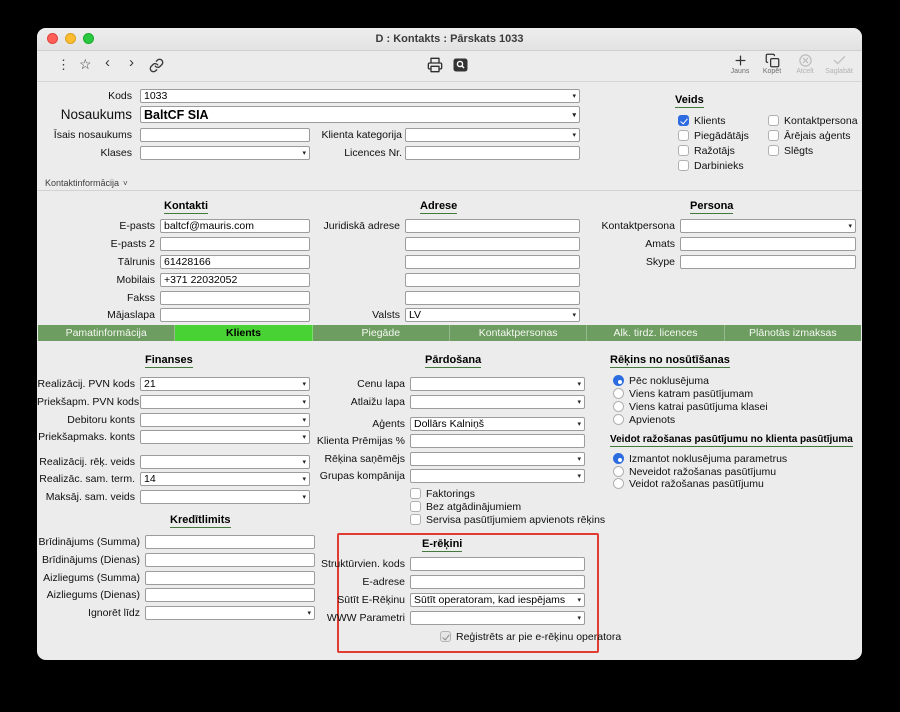  What do you see at coordinates (497, 384) in the screenshot?
I see `cenu-lapa-input: ▾` at bounding box center [497, 384].